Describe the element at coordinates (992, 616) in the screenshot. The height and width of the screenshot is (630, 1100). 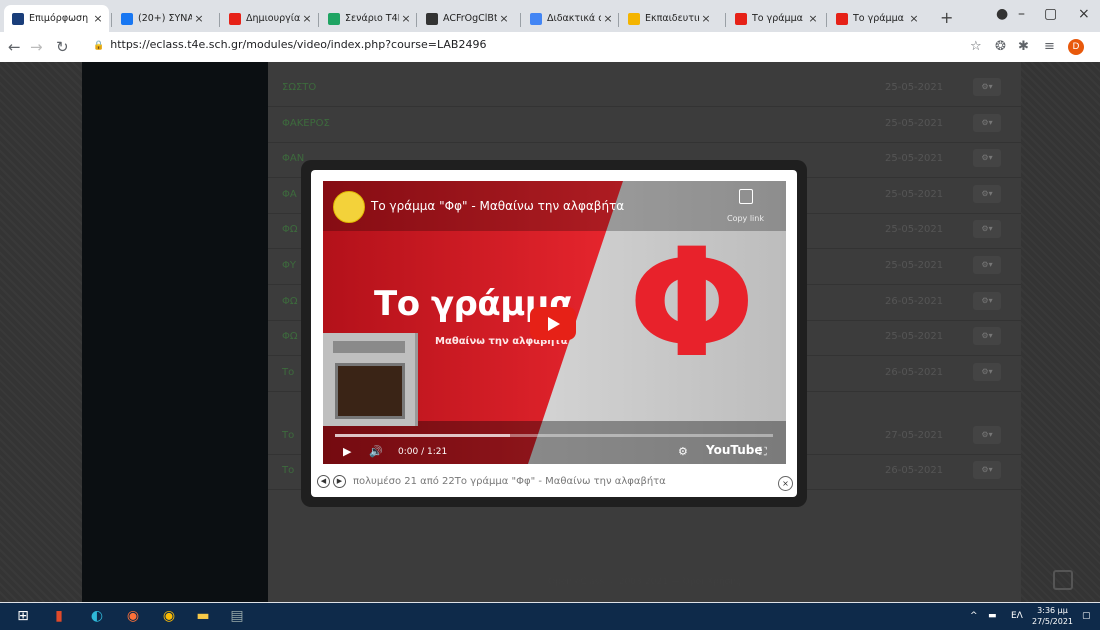
I see `network-icon: ▬` at that location.